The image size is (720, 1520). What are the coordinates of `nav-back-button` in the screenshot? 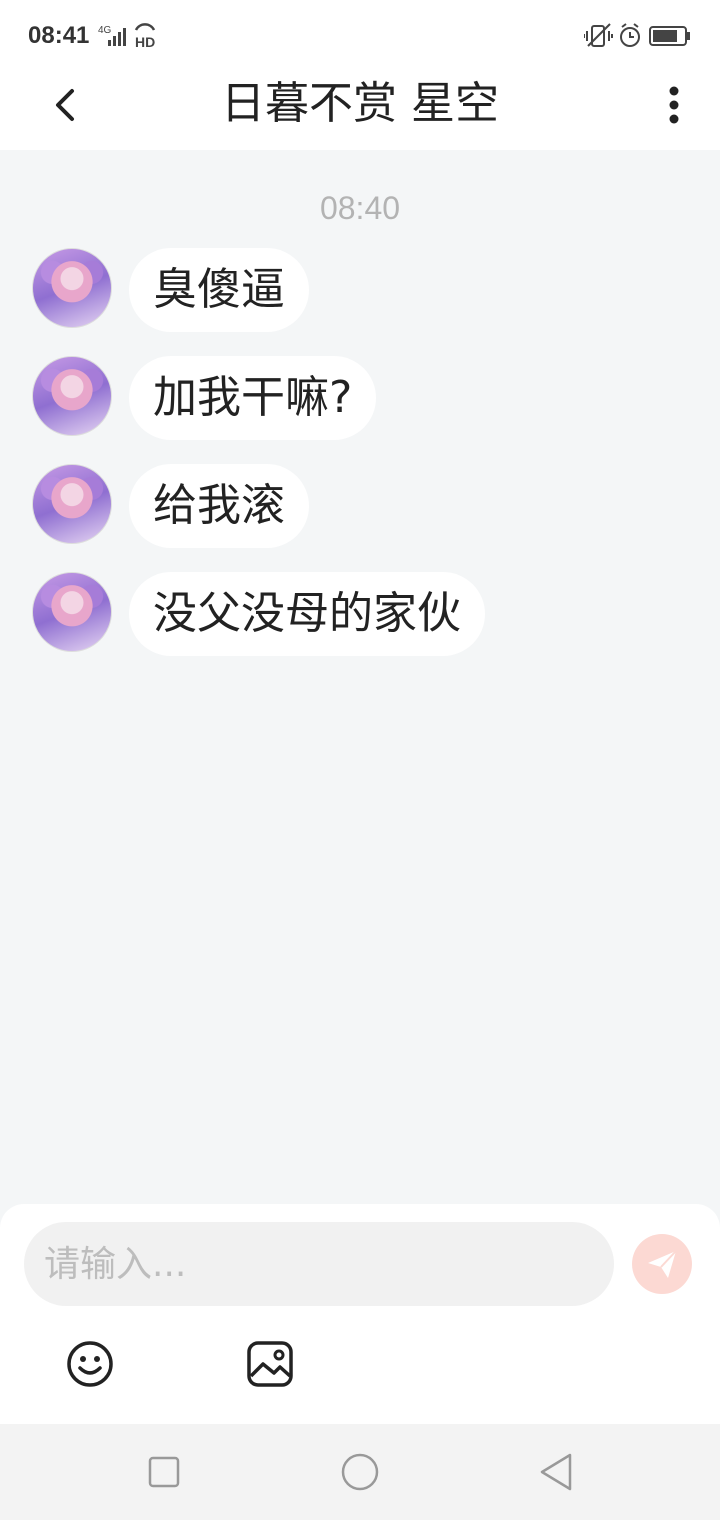 It's located at (556, 1472).